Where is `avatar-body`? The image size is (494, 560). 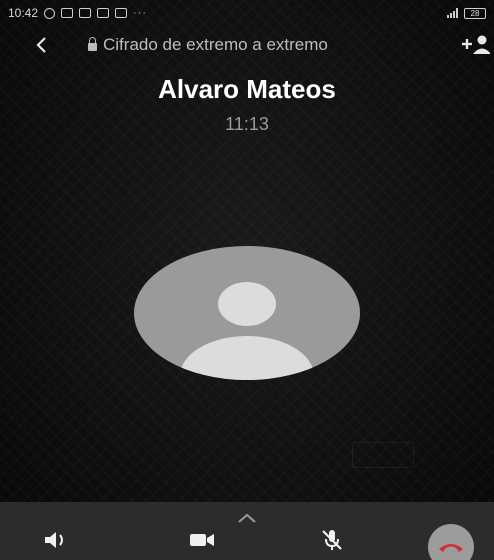
avatar-body is located at coordinates (247, 358).